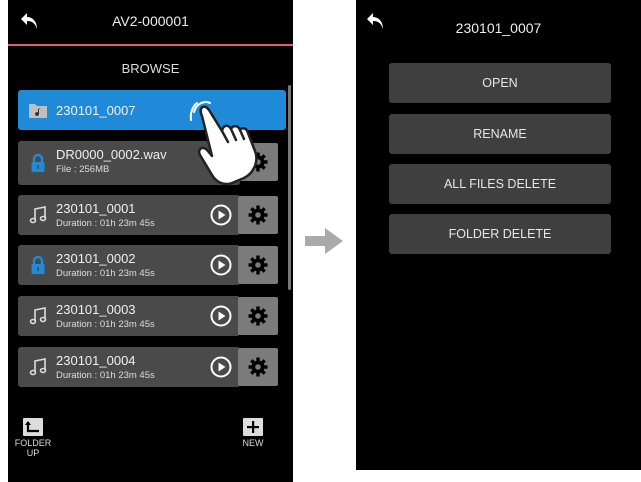  I want to click on new-label: NEW, so click(253, 443).